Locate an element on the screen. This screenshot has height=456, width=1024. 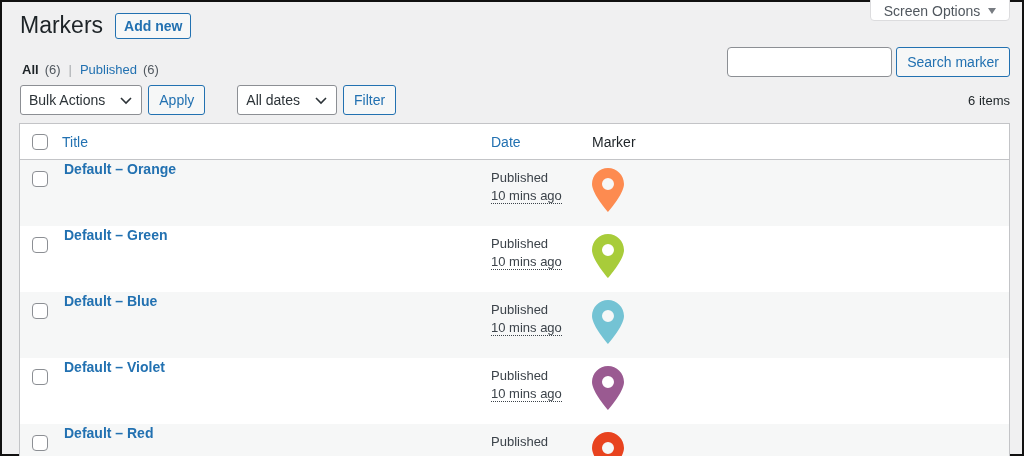
triangle-down-icon is located at coordinates (992, 10).